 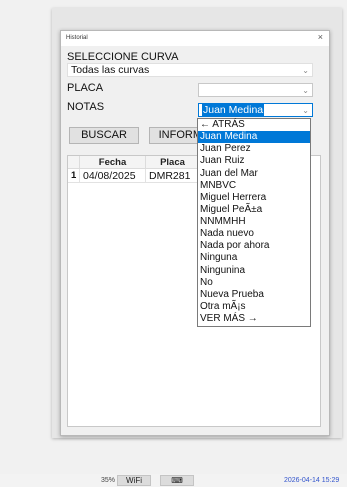 What do you see at coordinates (177, 480) in the screenshot?
I see `keyboard-icon: ⌨` at bounding box center [177, 480].